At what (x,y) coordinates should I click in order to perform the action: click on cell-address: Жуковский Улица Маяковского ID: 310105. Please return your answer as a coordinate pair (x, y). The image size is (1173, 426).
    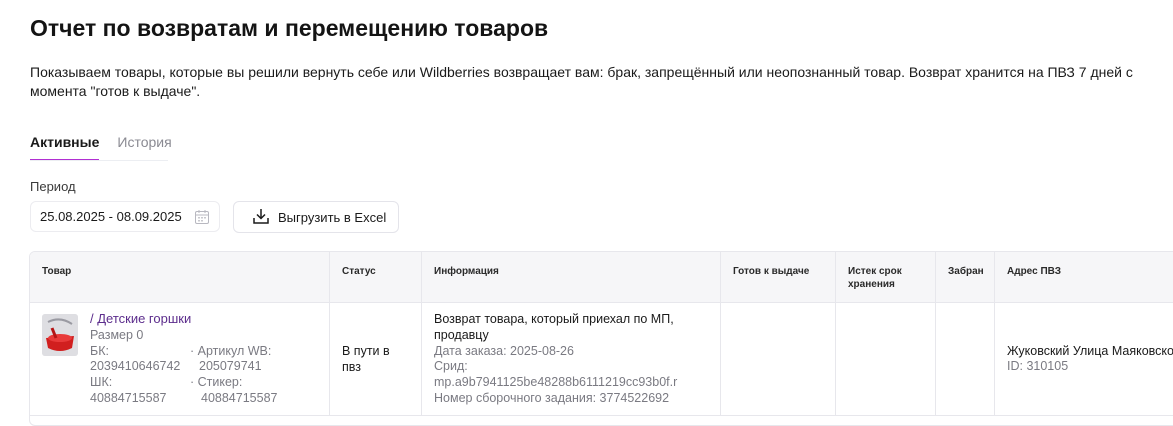
    Looking at the image, I should click on (1083, 358).